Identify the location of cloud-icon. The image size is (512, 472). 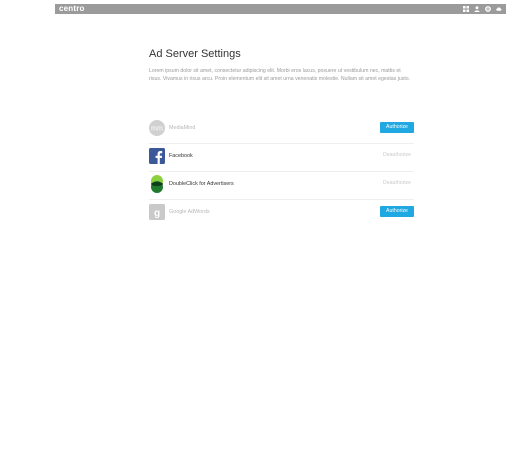
(499, 9).